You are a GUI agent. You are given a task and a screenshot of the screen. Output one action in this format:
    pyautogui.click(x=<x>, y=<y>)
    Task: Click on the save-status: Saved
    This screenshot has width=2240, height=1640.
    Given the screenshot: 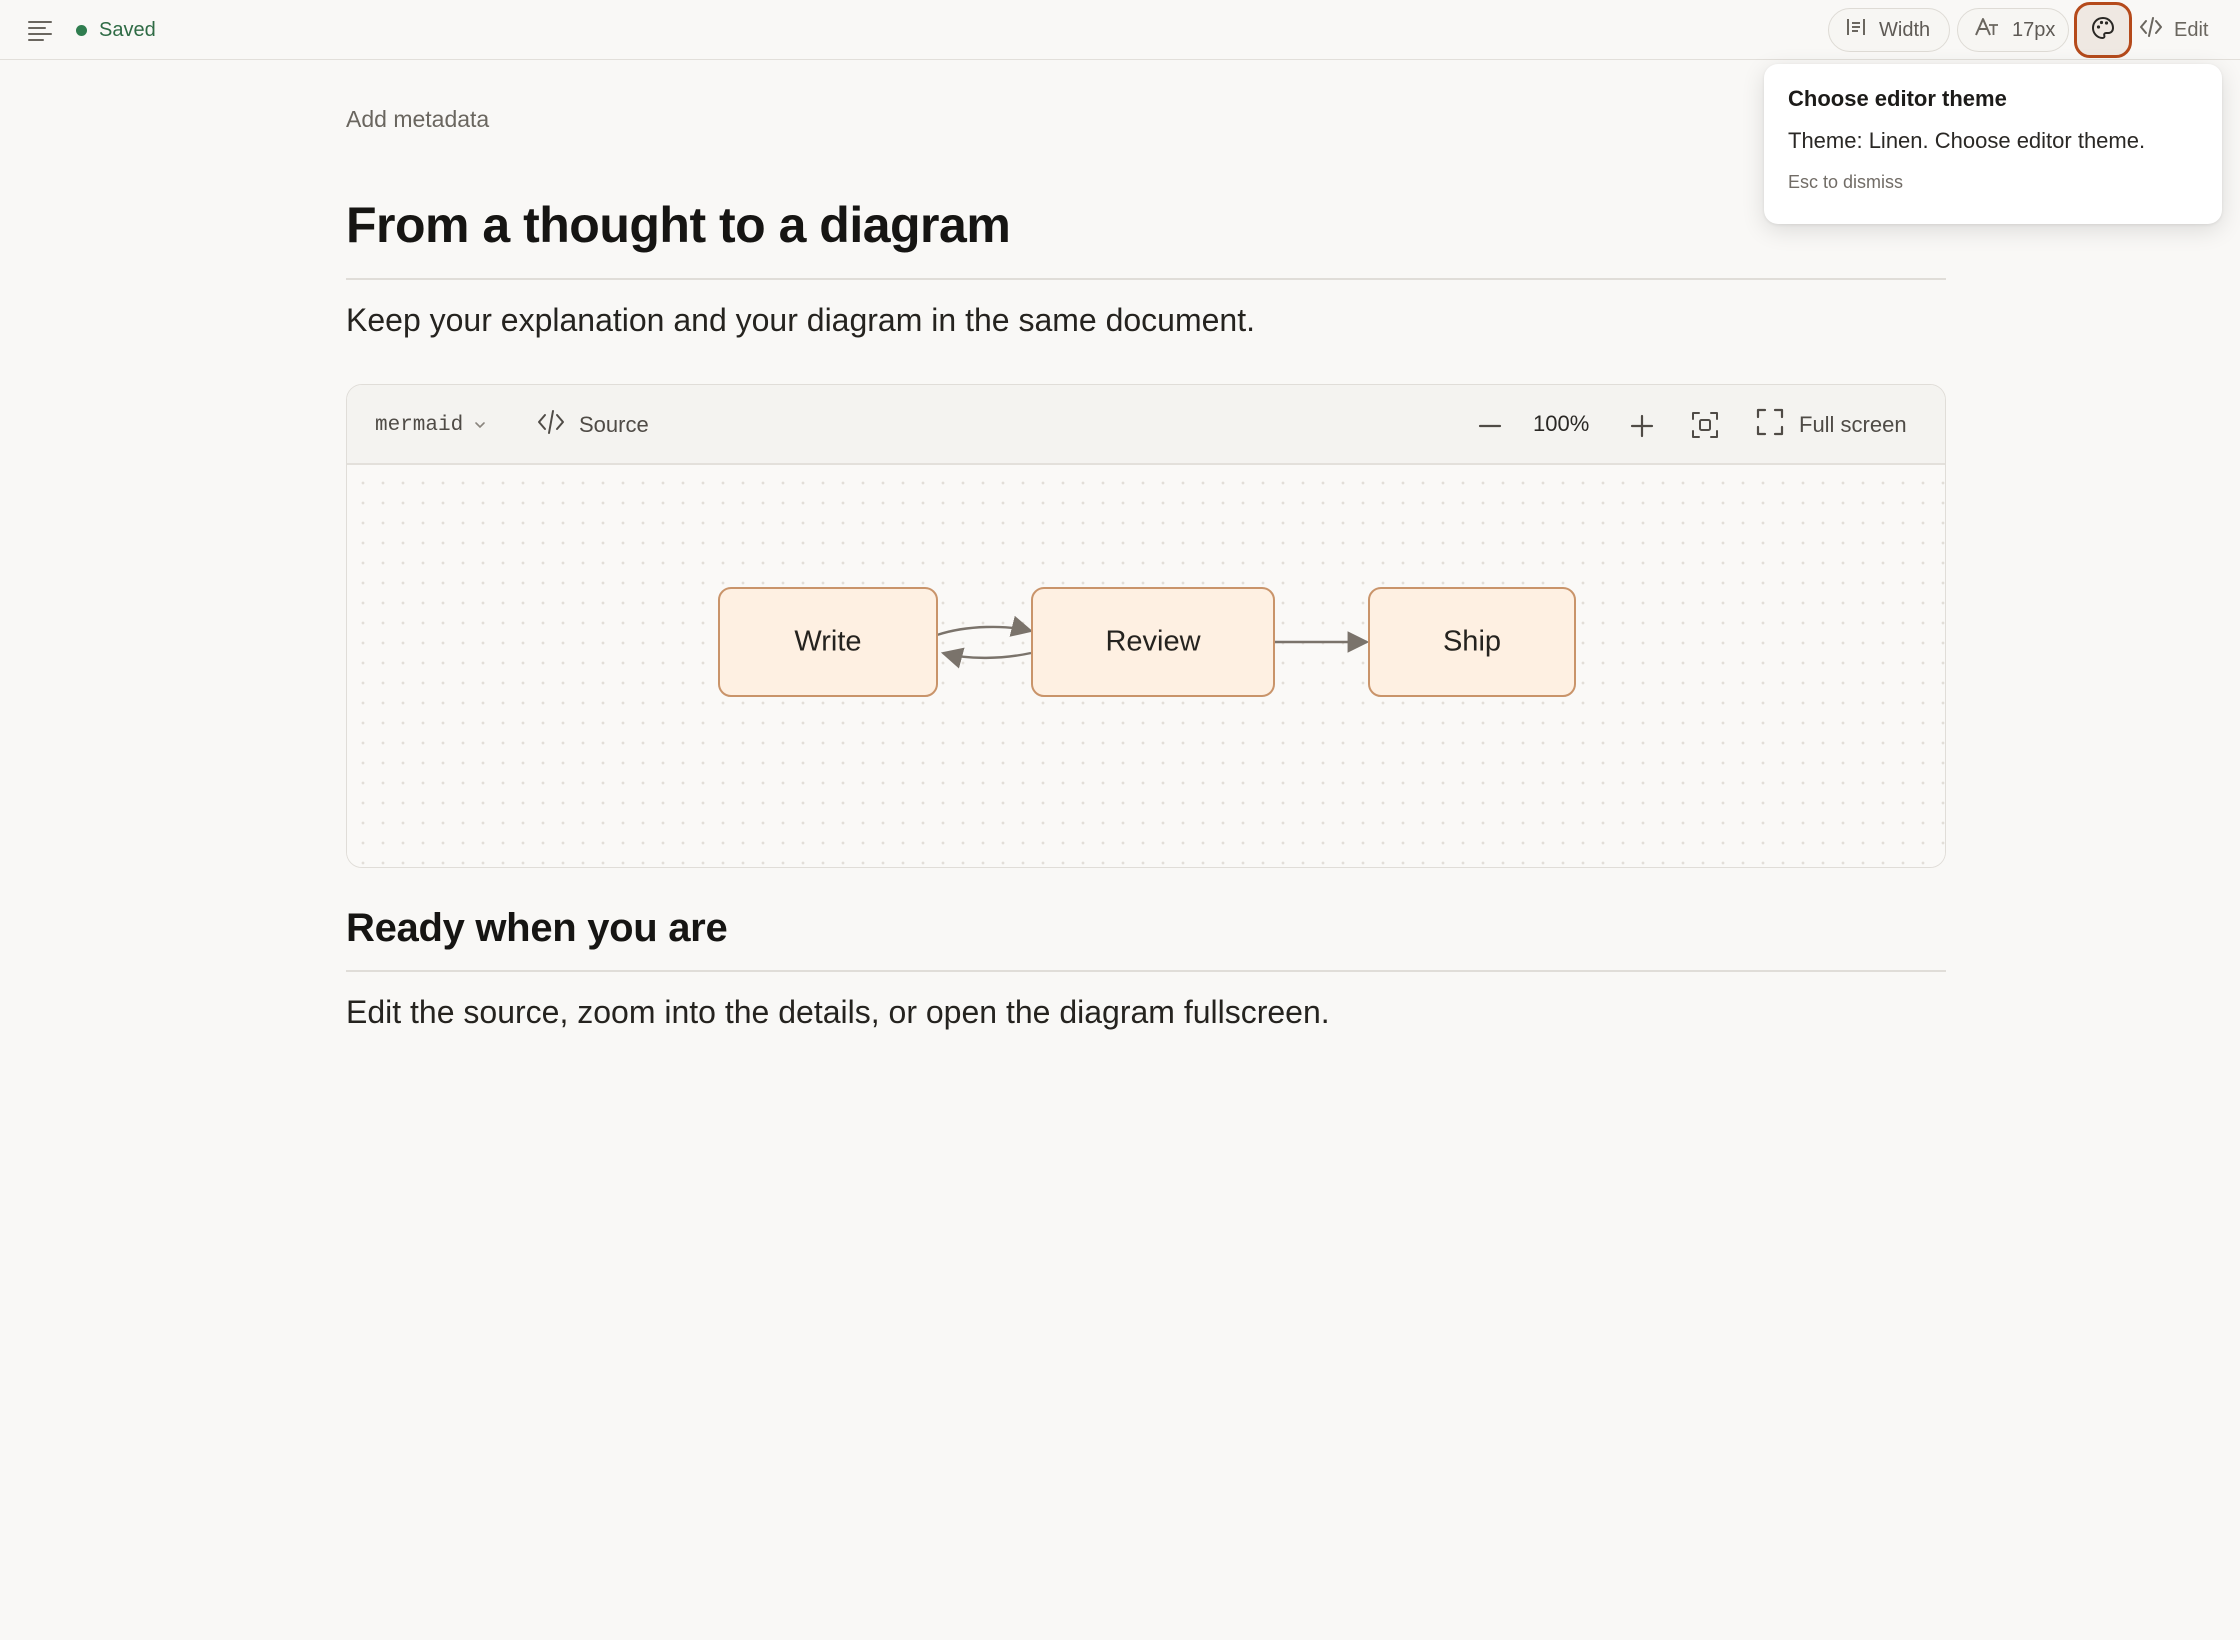 What is the action you would take?
    pyautogui.click(x=116, y=30)
    